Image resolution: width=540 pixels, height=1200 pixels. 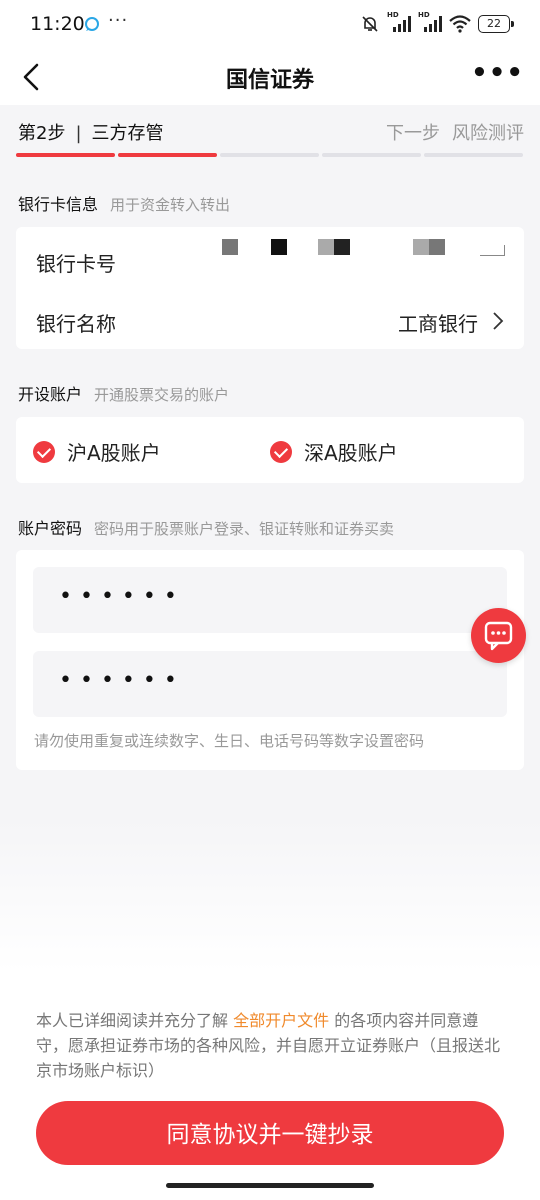 What do you see at coordinates (127, 133) in the screenshot?
I see `step-name: 三方存管` at bounding box center [127, 133].